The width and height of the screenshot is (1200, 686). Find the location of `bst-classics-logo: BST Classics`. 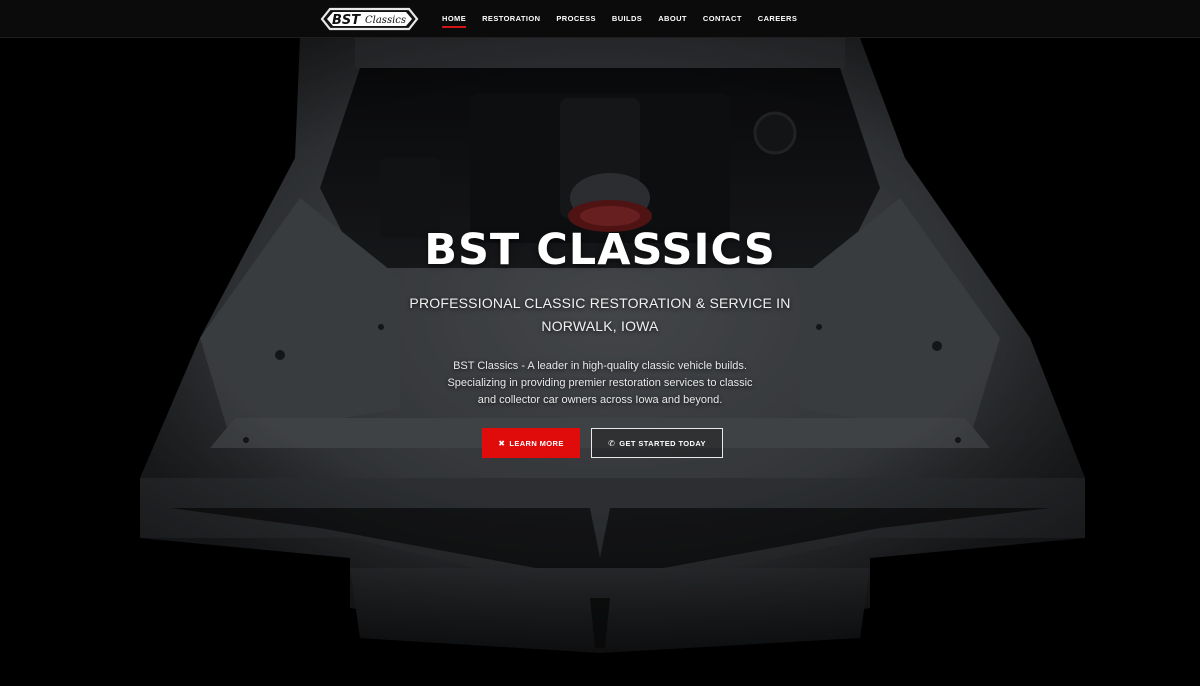

bst-classics-logo: BST Classics is located at coordinates (369, 19).